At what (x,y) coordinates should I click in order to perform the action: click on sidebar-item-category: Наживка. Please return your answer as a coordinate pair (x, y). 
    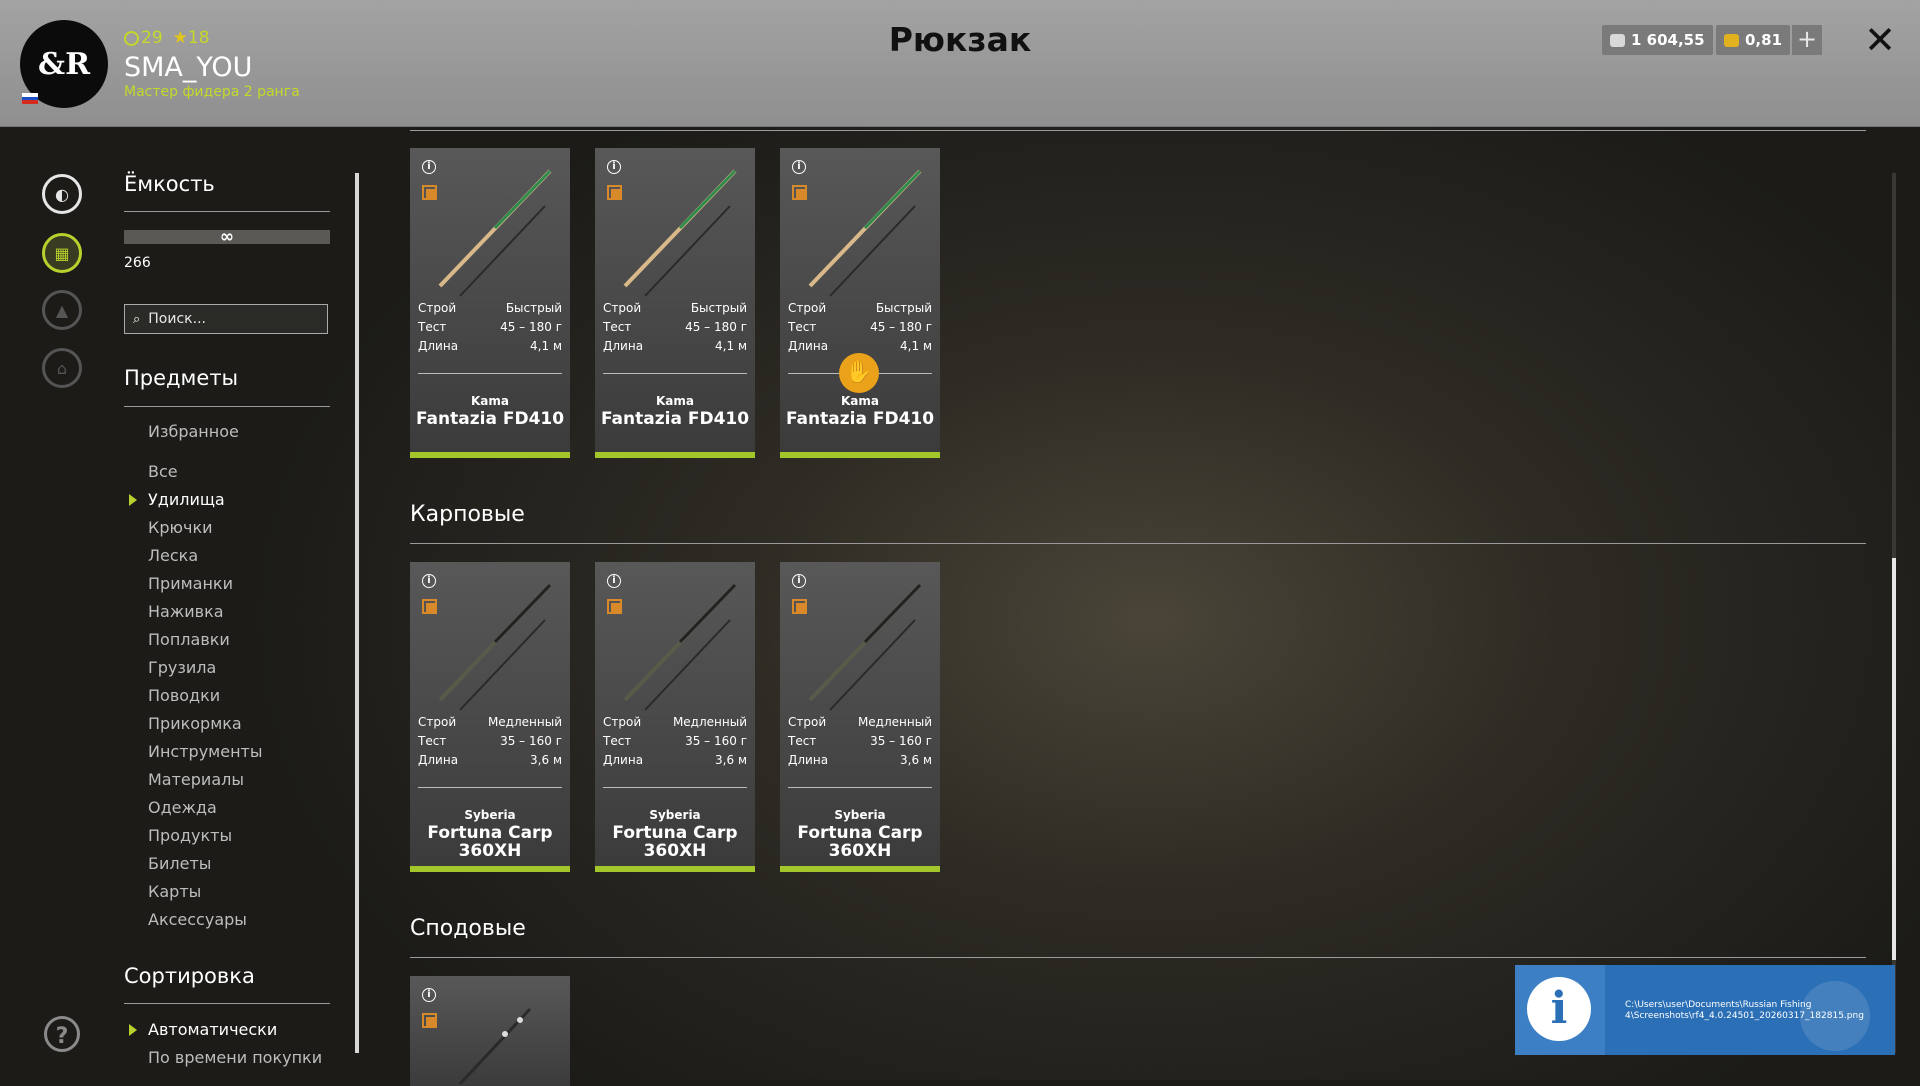
    Looking at the image, I should click on (186, 611).